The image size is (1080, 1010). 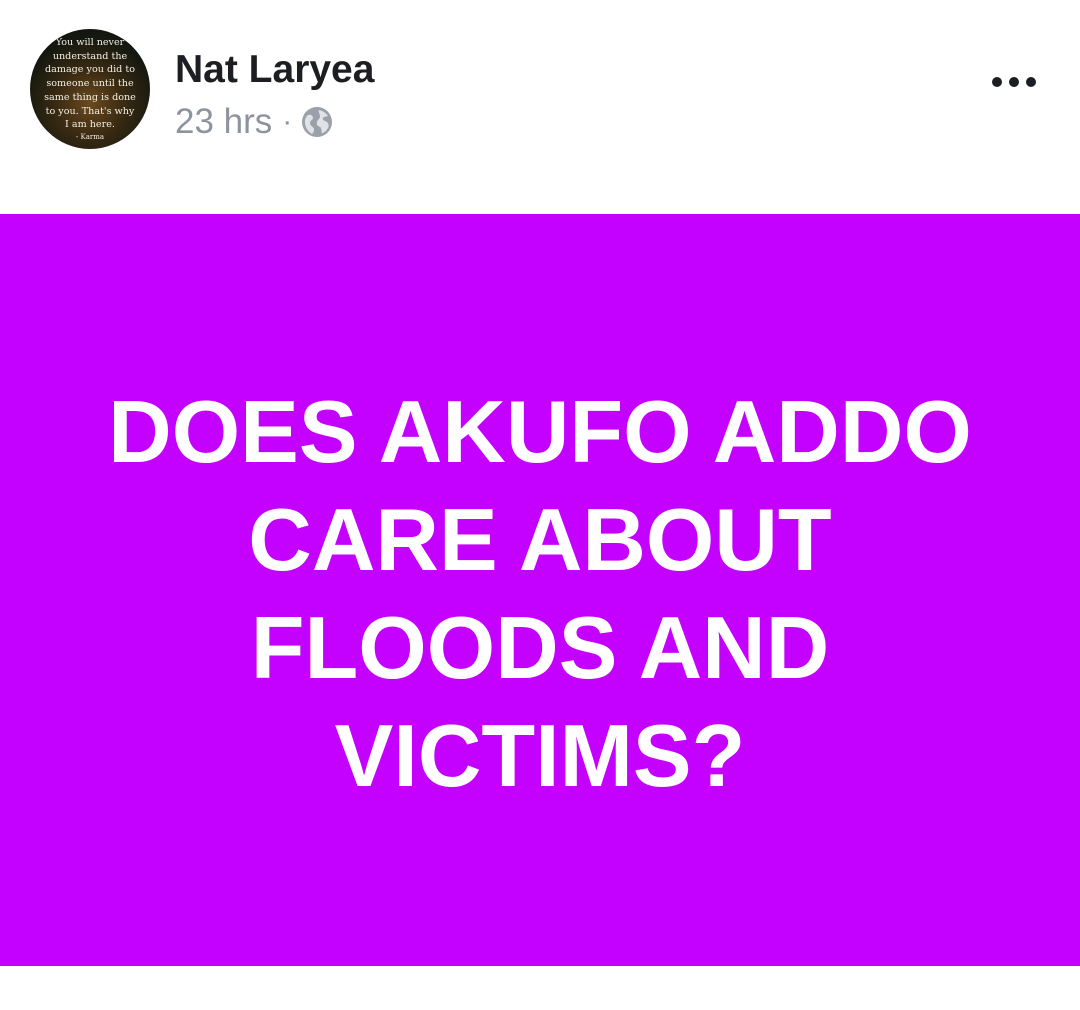 I want to click on more-options-icon, so click(x=1014, y=82).